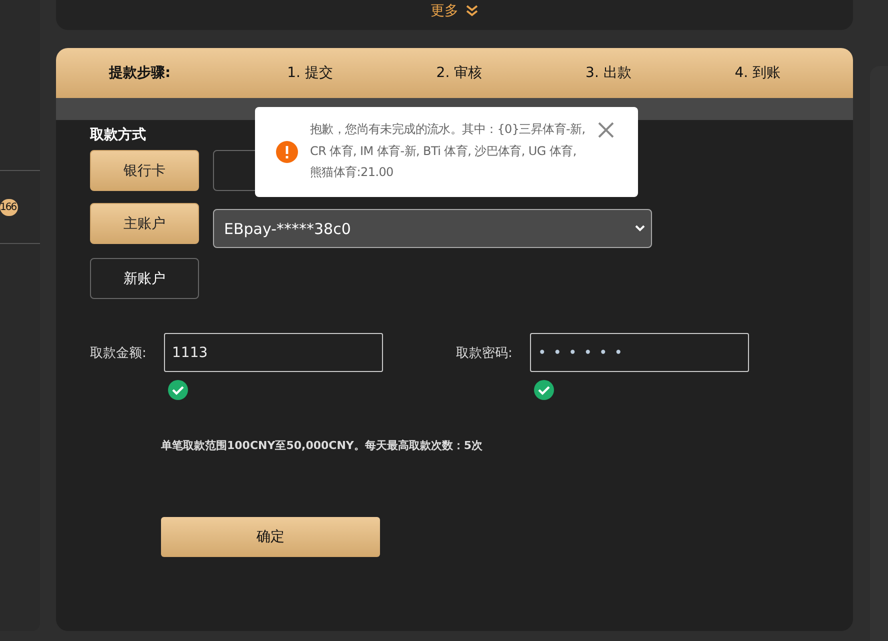 This screenshot has width=888, height=641. Describe the element at coordinates (459, 73) in the screenshot. I see `step-label: 2. 审核` at that location.